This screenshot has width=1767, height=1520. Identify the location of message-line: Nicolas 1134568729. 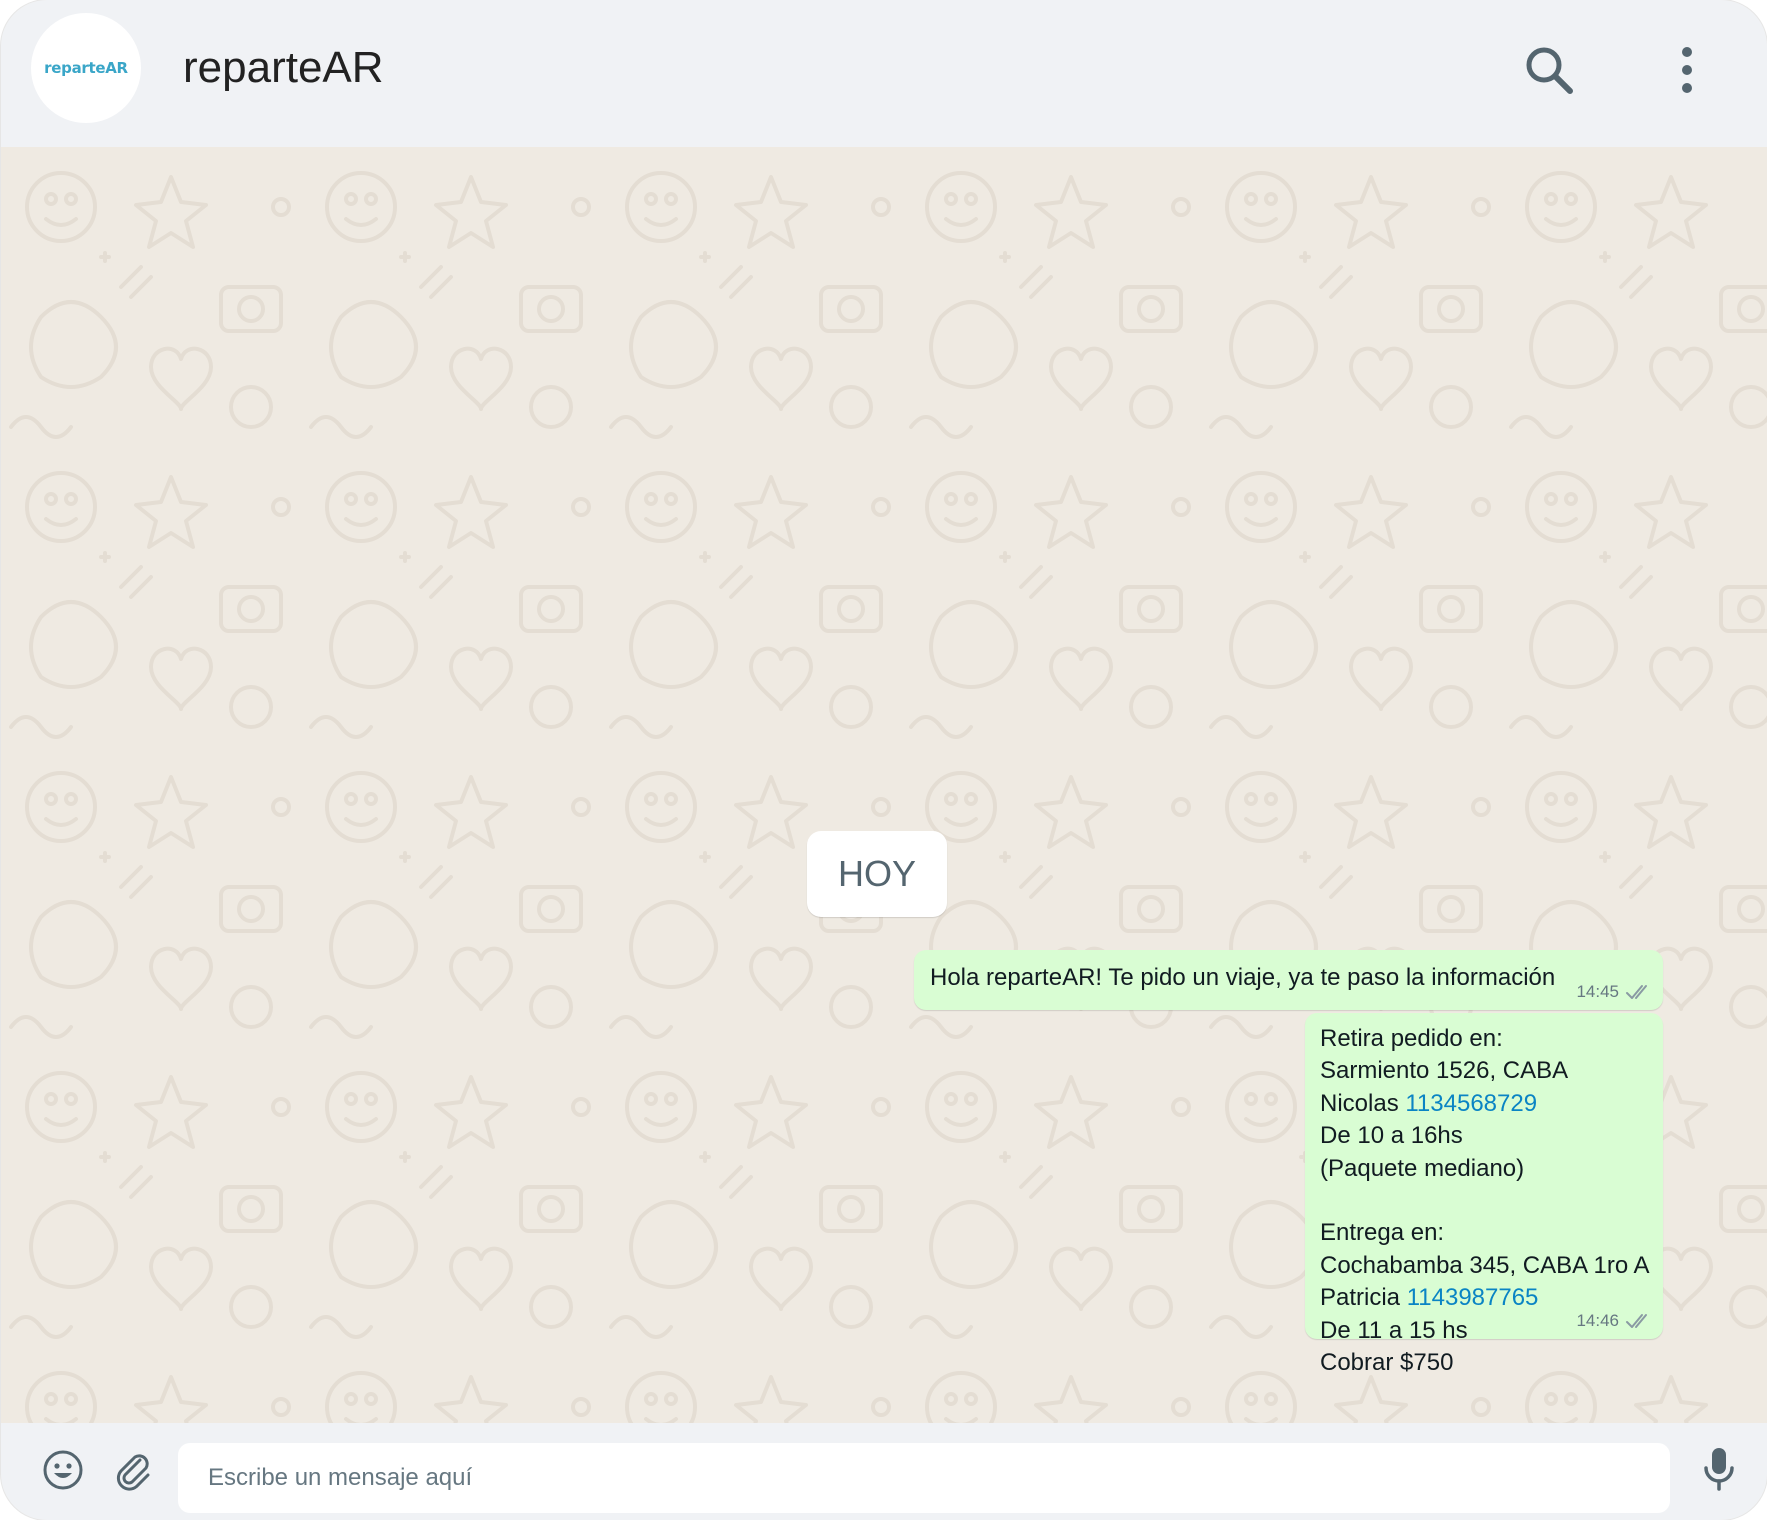
(1485, 1104).